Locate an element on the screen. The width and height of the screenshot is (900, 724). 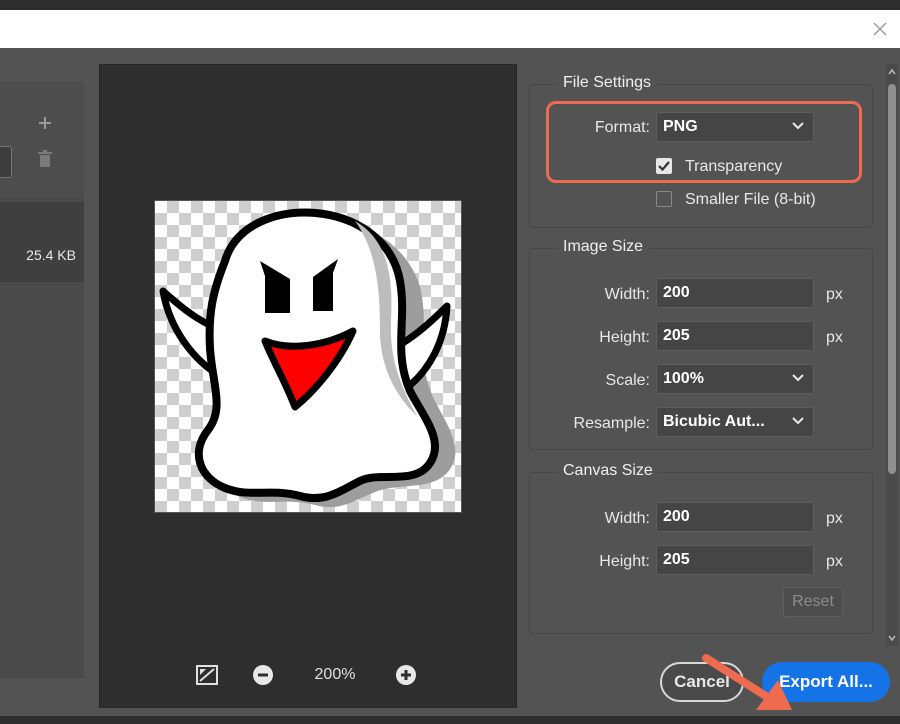
smaller-file-label: Smaller File (8-bit) is located at coordinates (750, 199).